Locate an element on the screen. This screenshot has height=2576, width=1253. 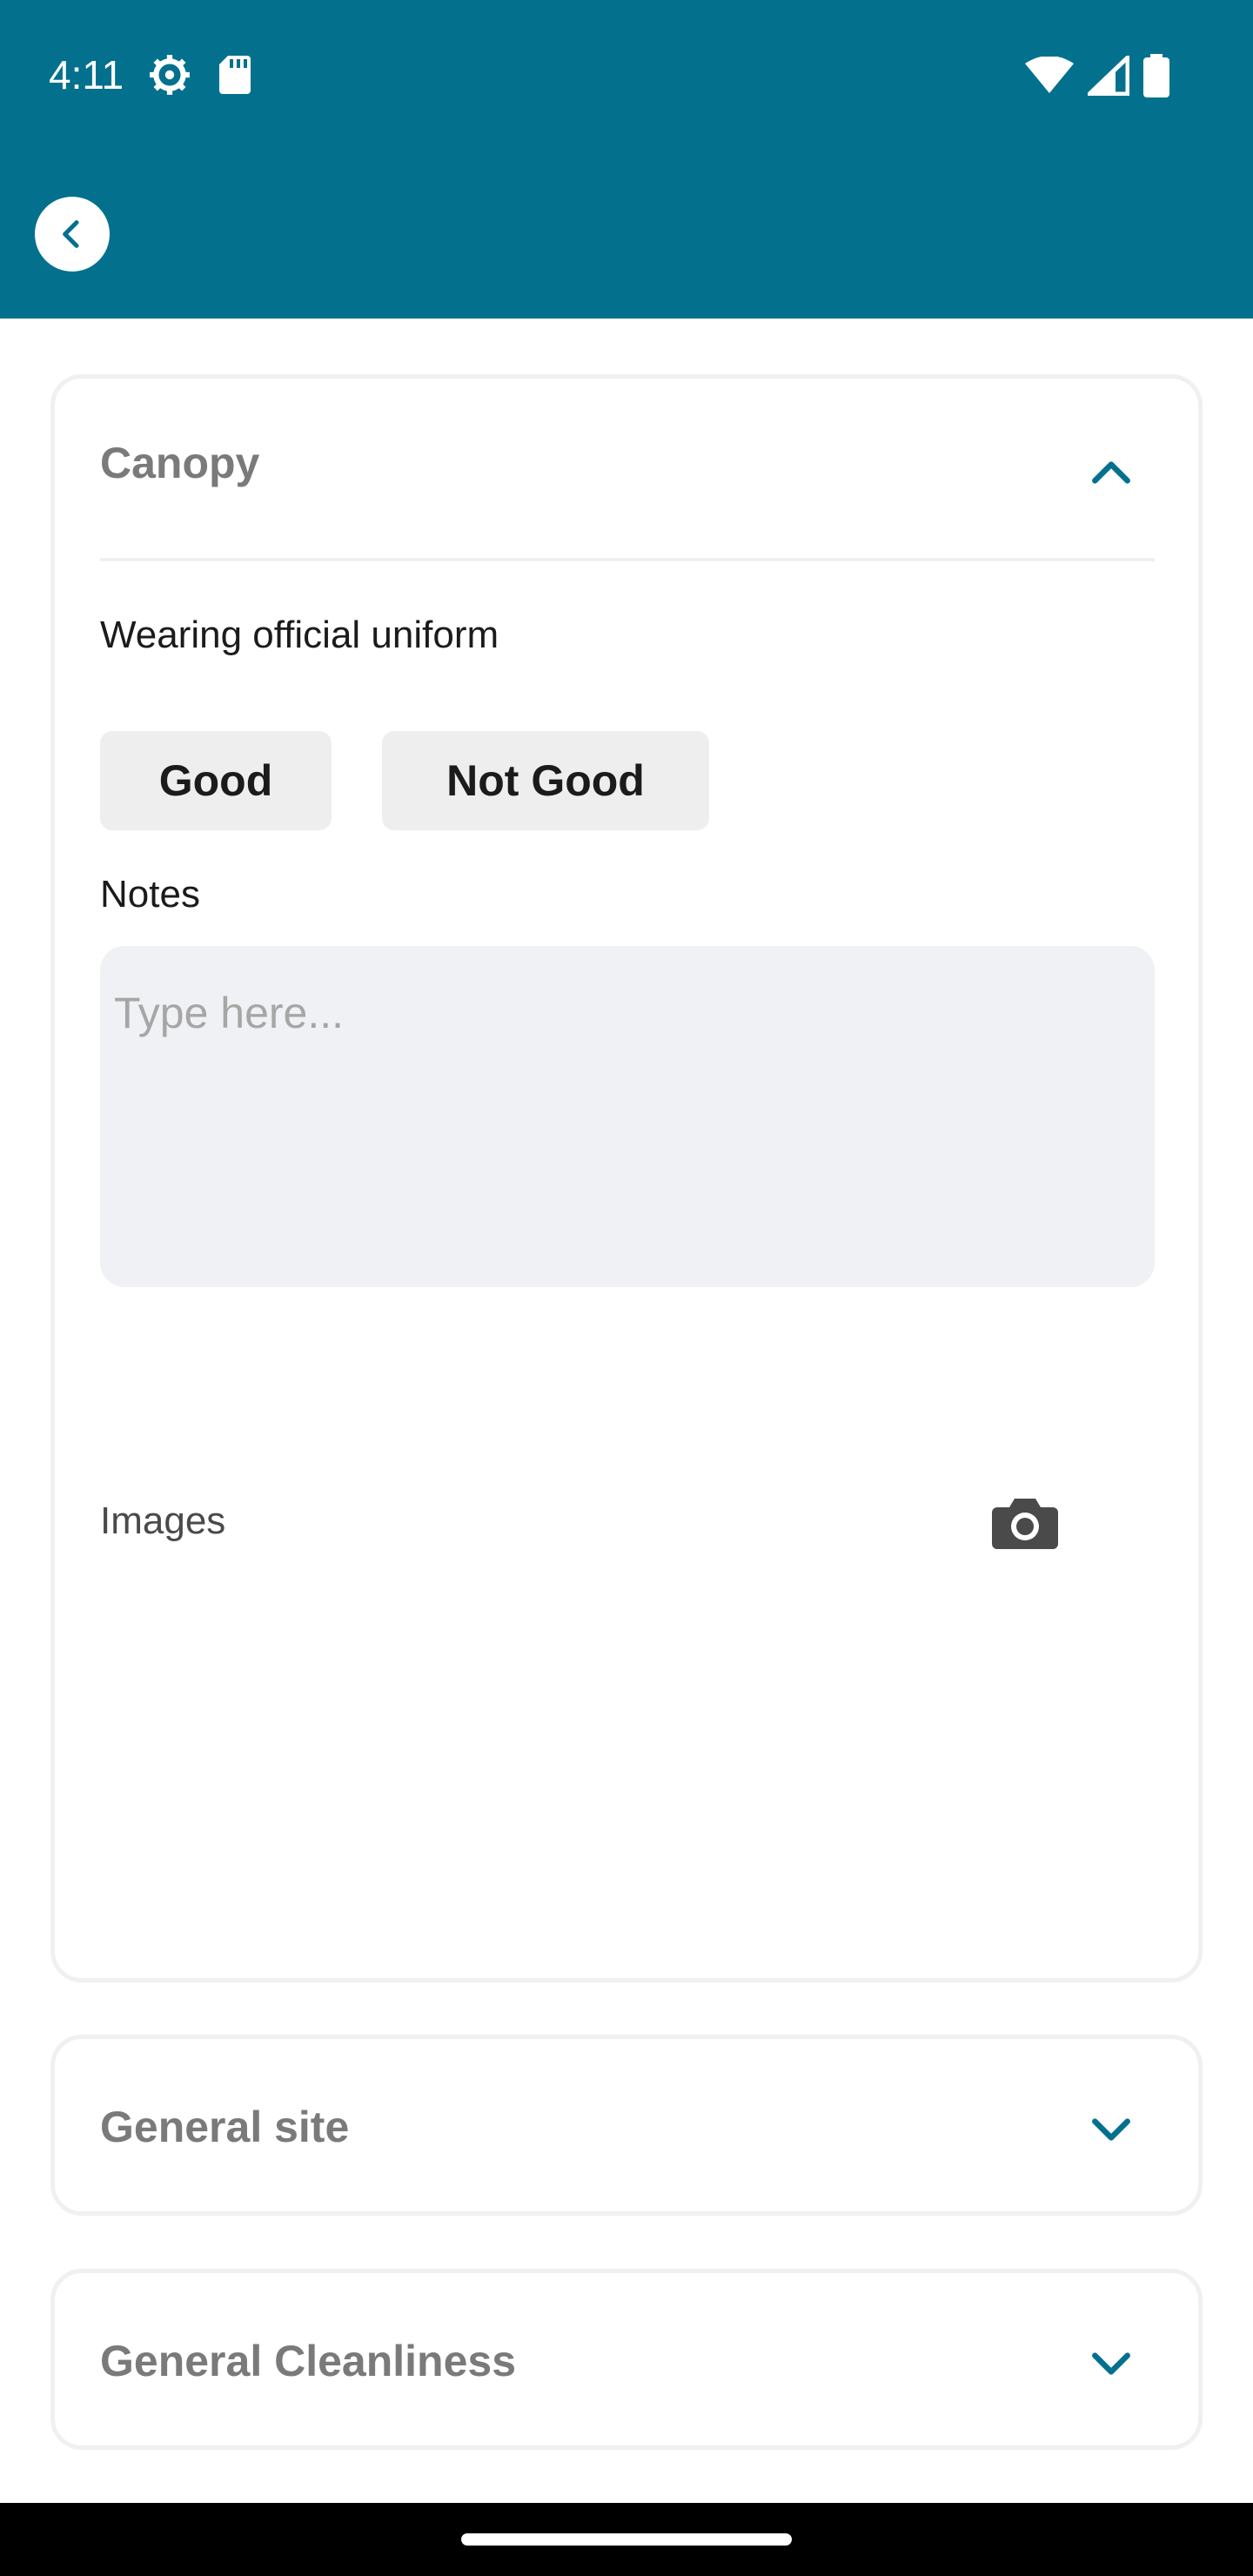
camera-icon is located at coordinates (1025, 1524).